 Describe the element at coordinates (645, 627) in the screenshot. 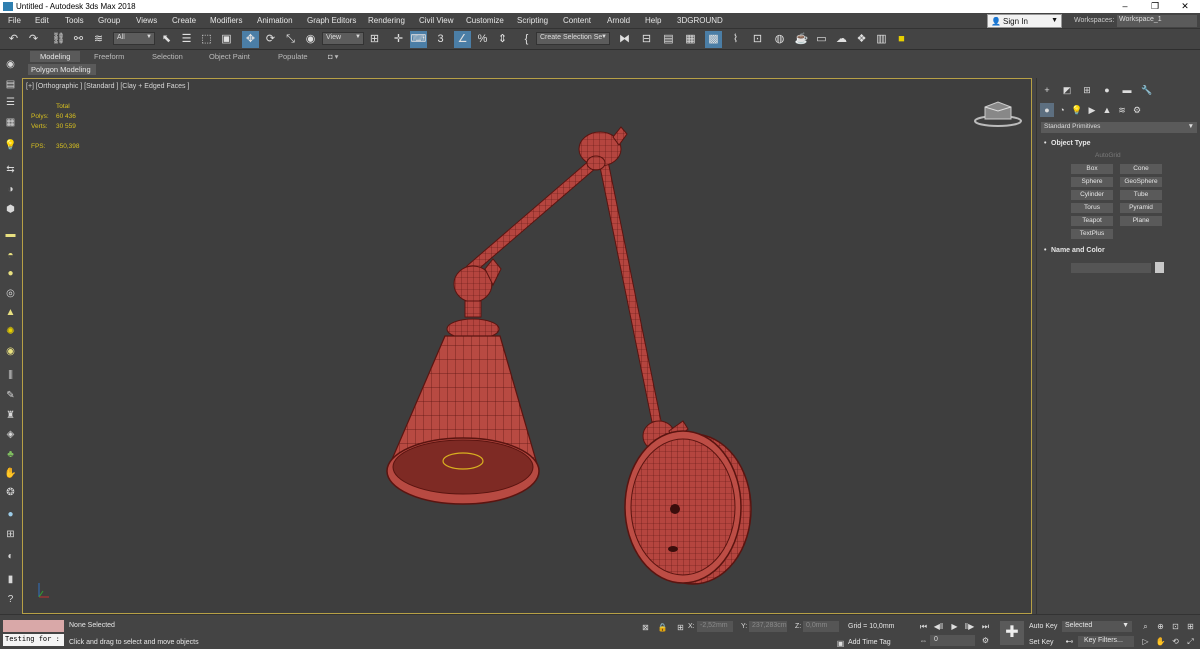

I see `isolate-selection-icon: ⊠` at that location.